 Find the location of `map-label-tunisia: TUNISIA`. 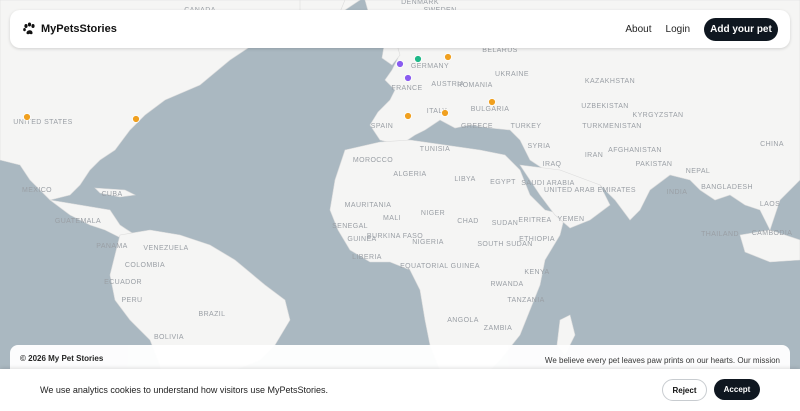

map-label-tunisia: TUNISIA is located at coordinates (435, 149).